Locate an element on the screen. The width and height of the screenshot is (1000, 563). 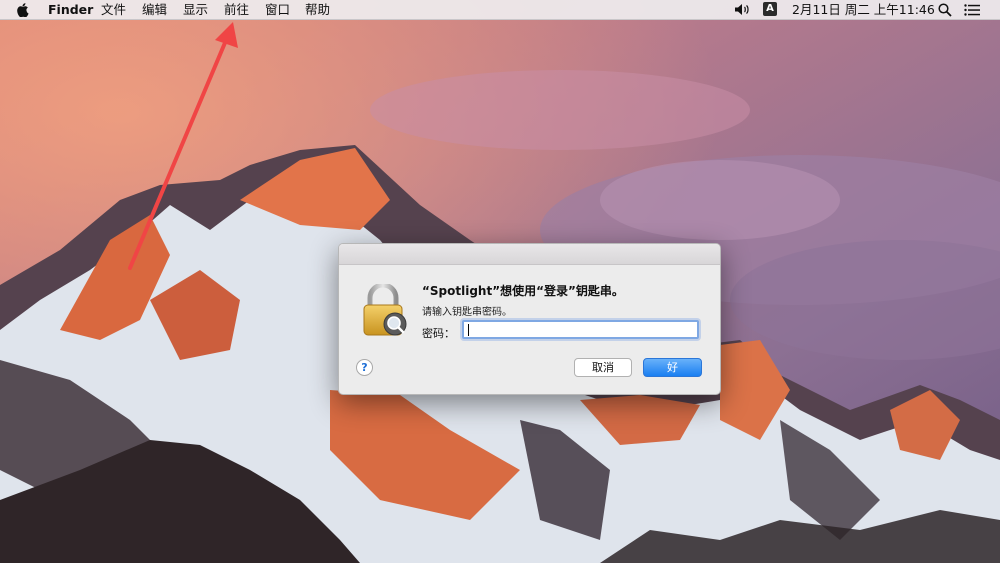
volume-icon is located at coordinates (742, 9).